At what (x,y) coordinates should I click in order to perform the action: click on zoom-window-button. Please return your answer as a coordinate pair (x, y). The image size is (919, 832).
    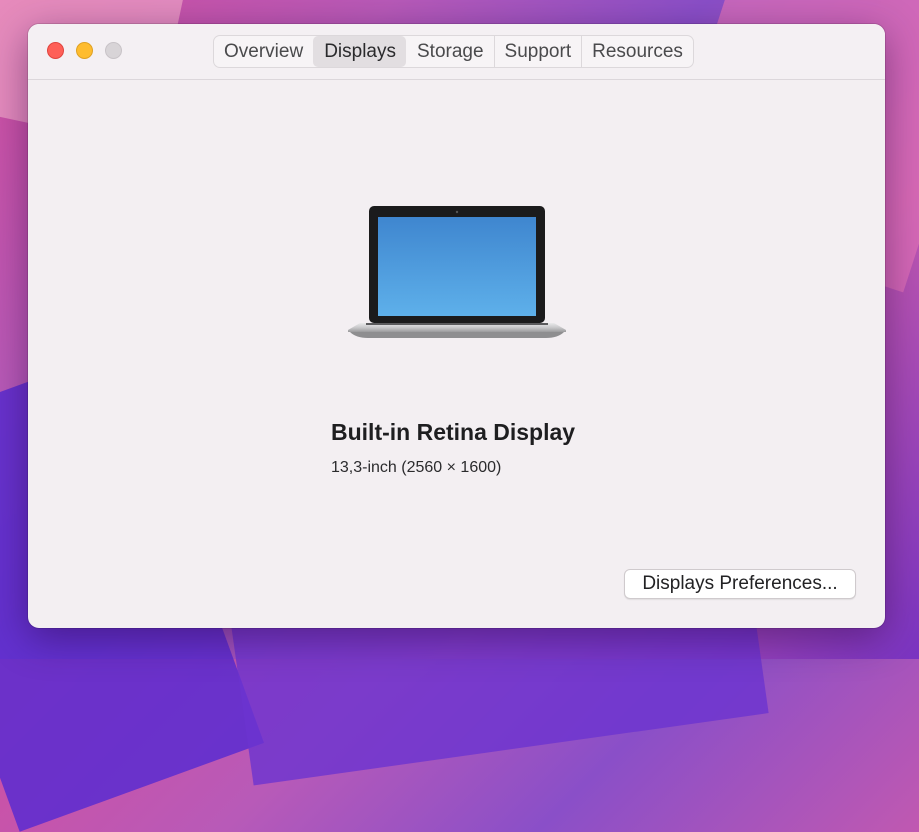
    Looking at the image, I should click on (113, 50).